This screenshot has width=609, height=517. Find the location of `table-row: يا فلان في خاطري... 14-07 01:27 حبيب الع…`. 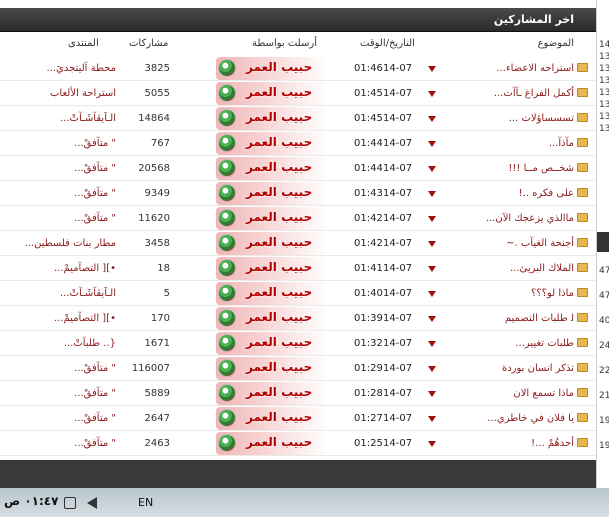

table-row: يا فلان في خاطري... 14-07 01:27 حبيب الع… is located at coordinates (298, 418).